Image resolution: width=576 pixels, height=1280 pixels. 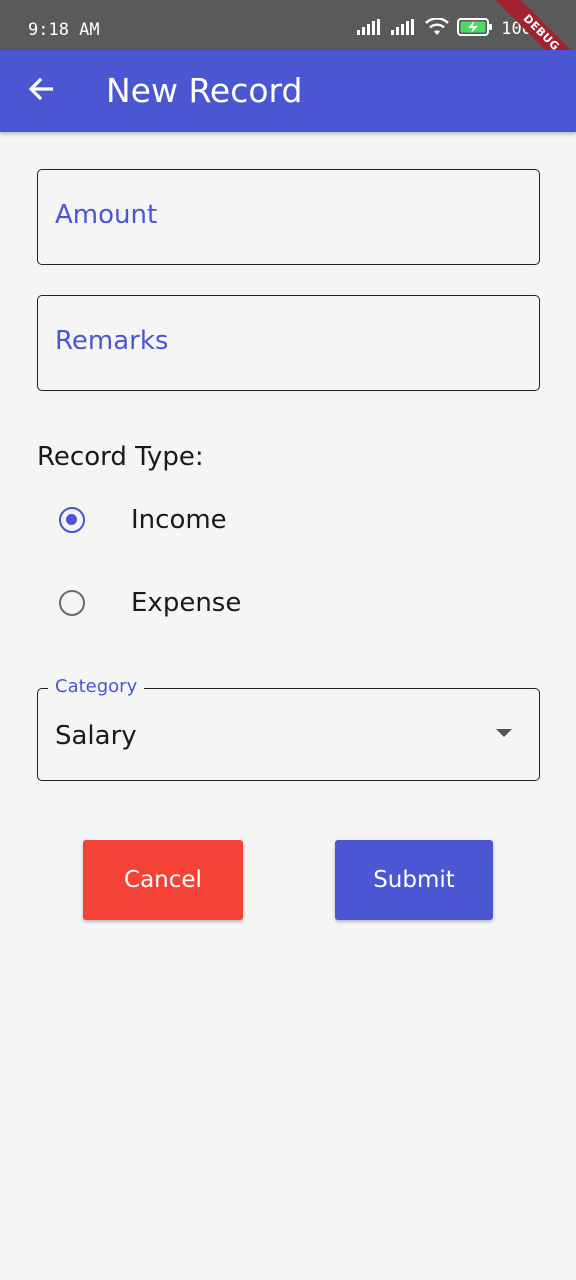 What do you see at coordinates (288, 343) in the screenshot?
I see `remarks-input: Remarks` at bounding box center [288, 343].